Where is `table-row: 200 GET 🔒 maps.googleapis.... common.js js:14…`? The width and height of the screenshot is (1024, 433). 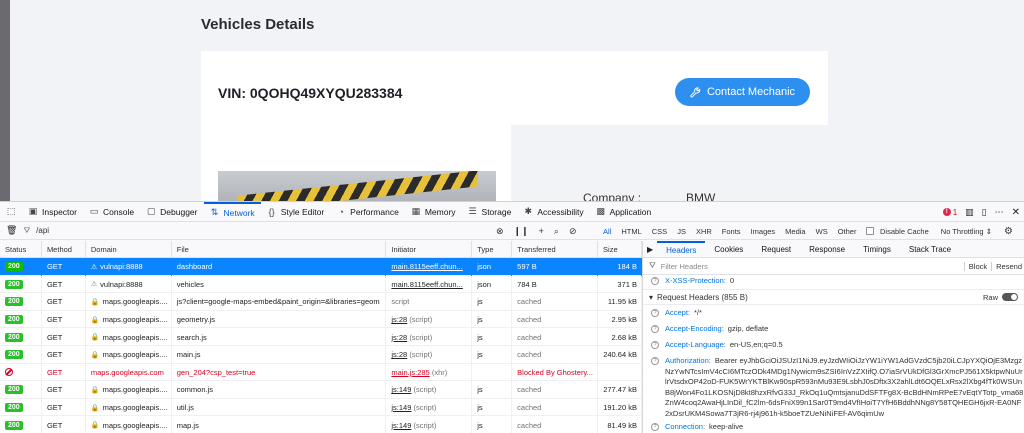 table-row: 200 GET 🔒 maps.googleapis.... common.js js:14… is located at coordinates (321, 390).